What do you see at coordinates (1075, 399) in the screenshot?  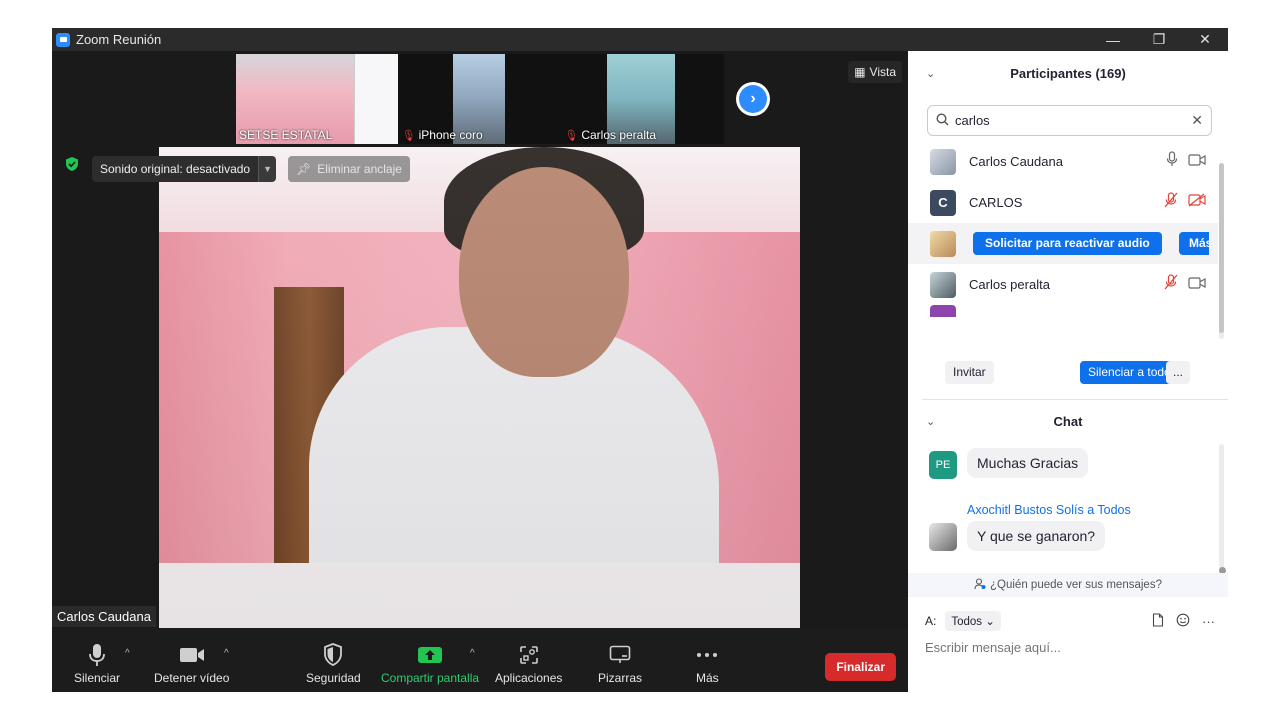 I see `panel-divider` at bounding box center [1075, 399].